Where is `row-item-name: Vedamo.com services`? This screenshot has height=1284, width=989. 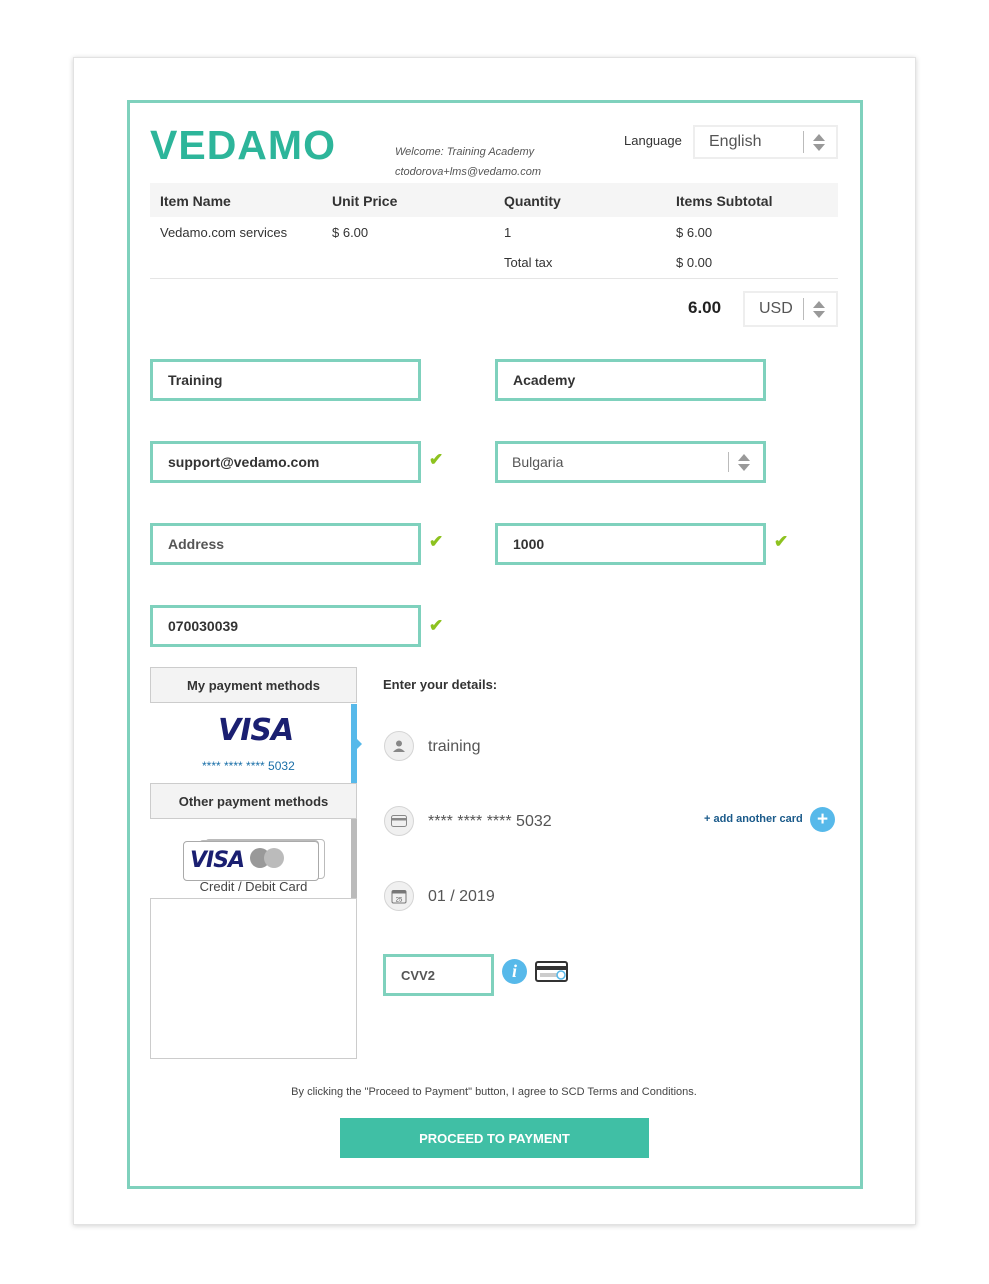 row-item-name: Vedamo.com services is located at coordinates (224, 232).